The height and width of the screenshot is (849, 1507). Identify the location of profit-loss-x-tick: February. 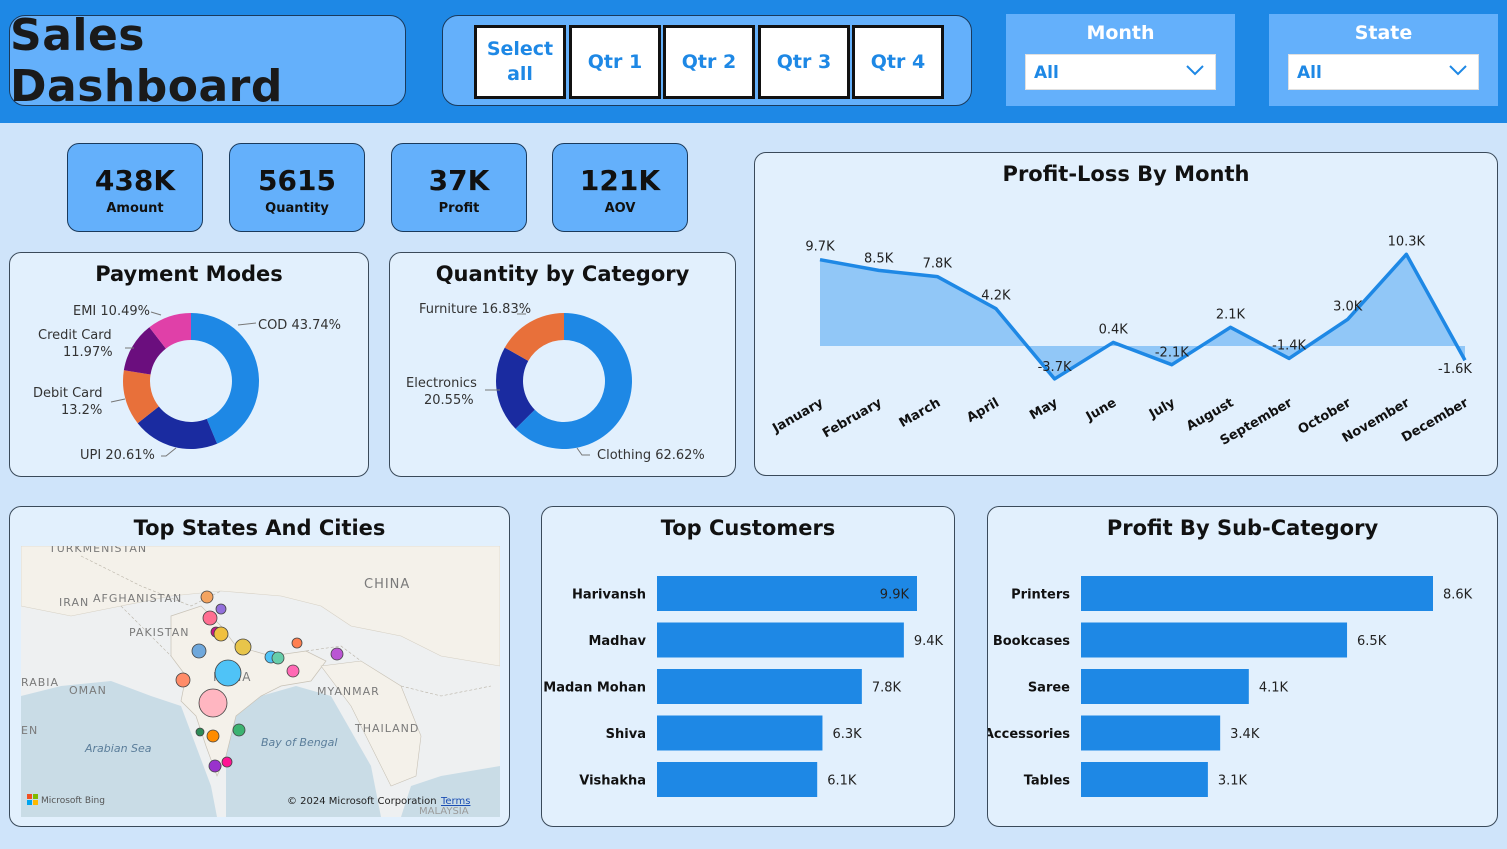
(852, 418).